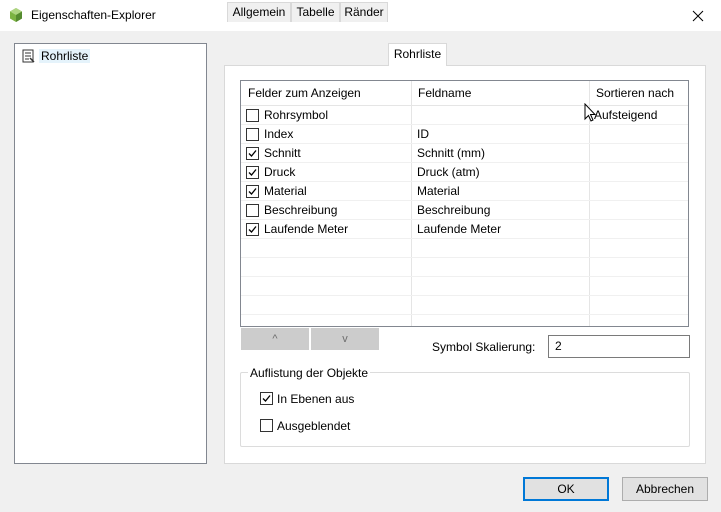 The width and height of the screenshot is (721, 512). I want to click on move-up-button: ^, so click(275, 339).